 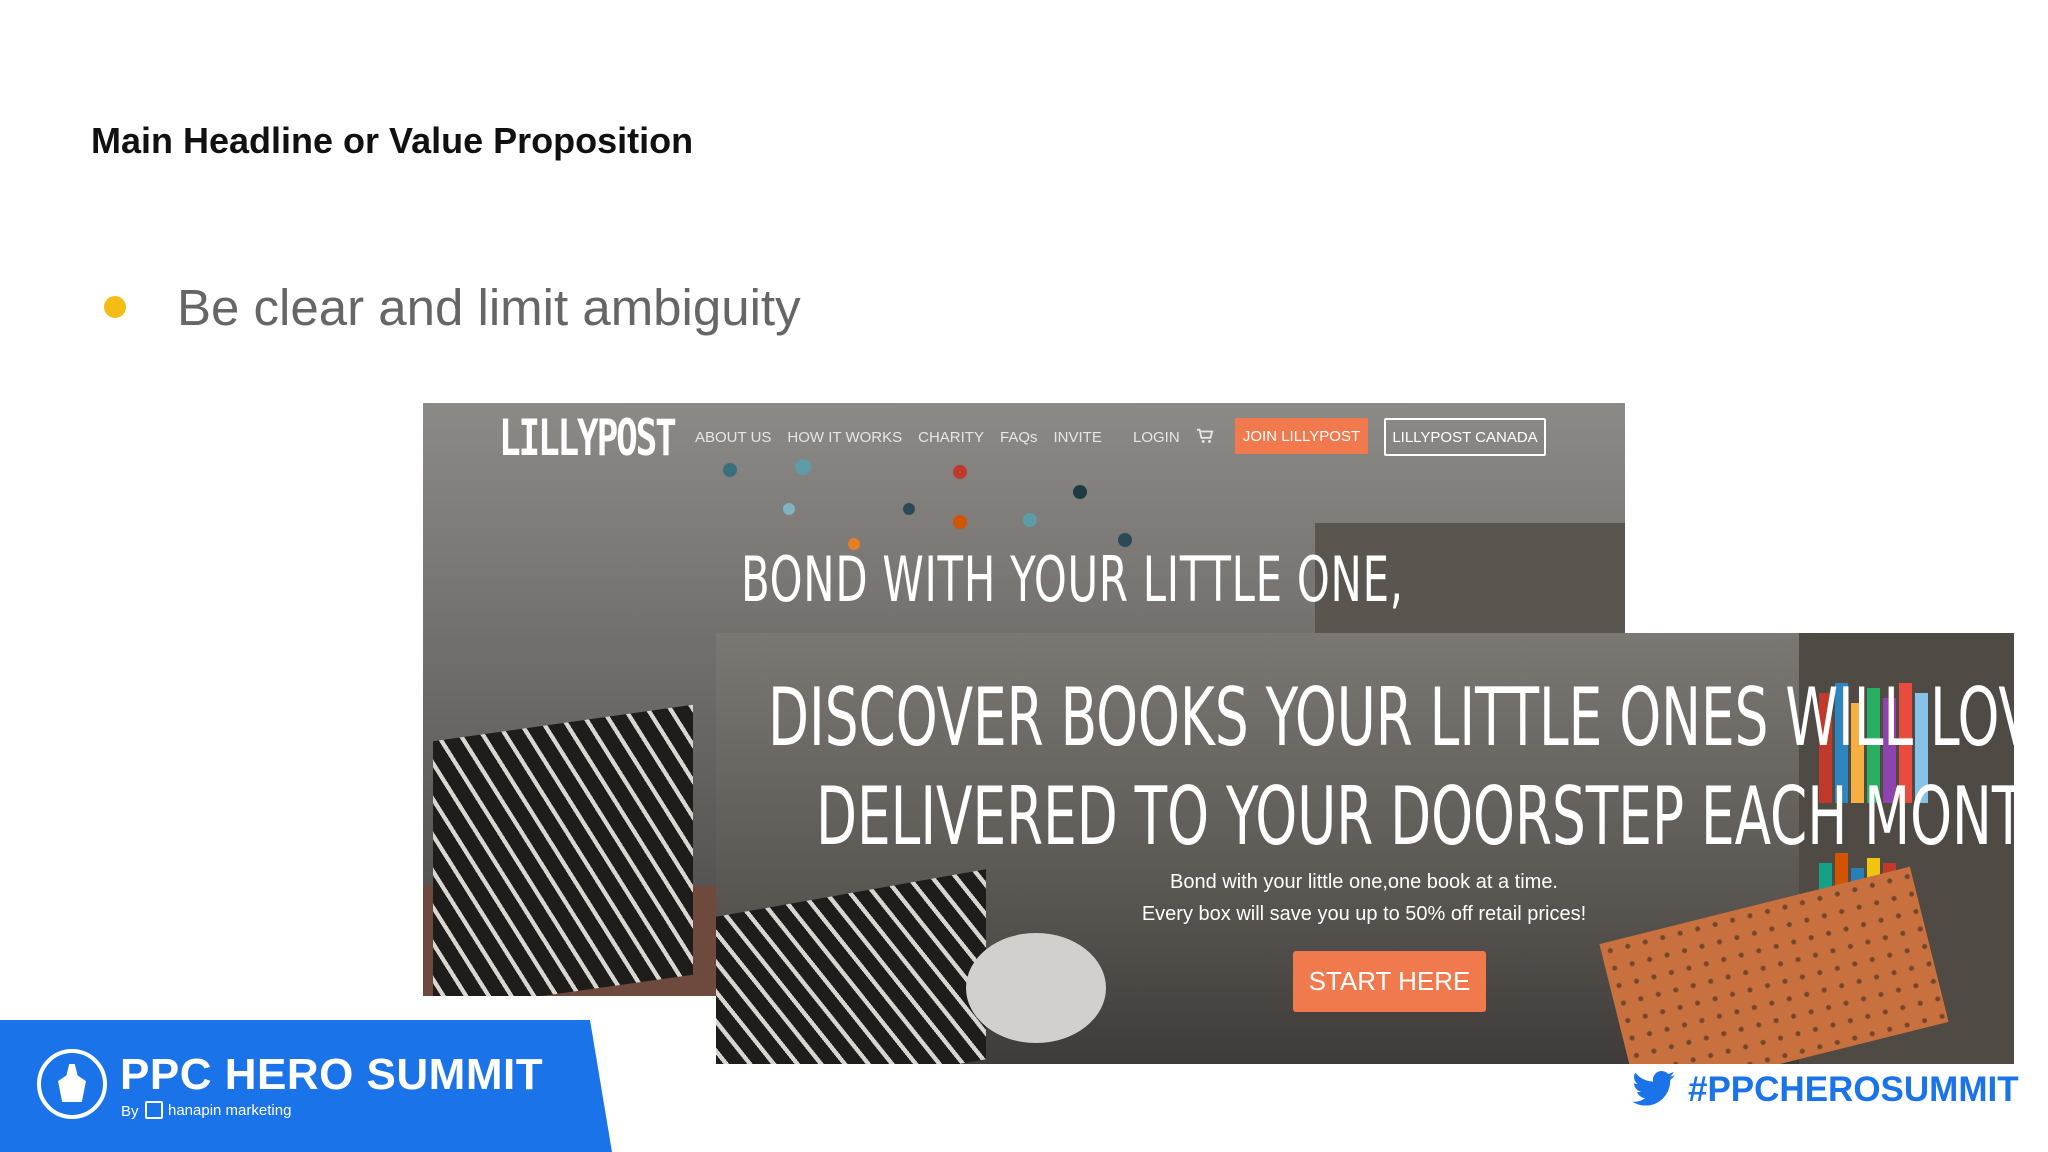 What do you see at coordinates (130, 1111) in the screenshot?
I see `brand-by: By` at bounding box center [130, 1111].